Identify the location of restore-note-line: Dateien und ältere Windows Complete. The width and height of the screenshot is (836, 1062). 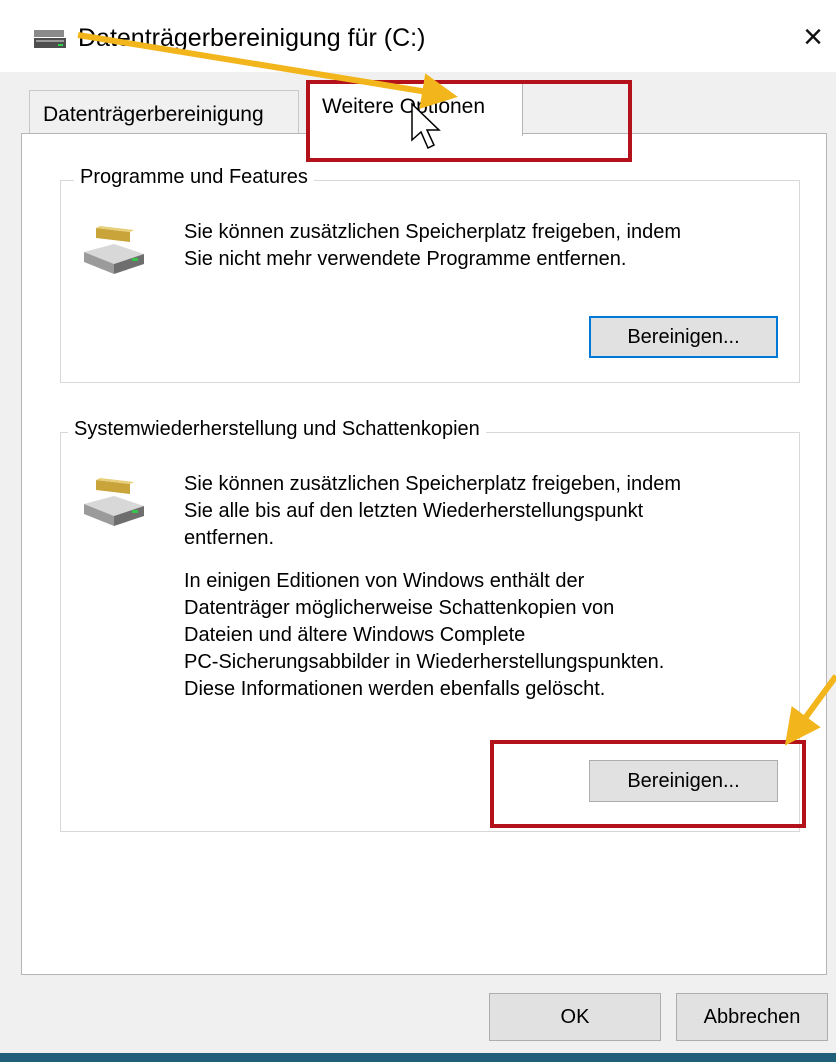
(355, 635).